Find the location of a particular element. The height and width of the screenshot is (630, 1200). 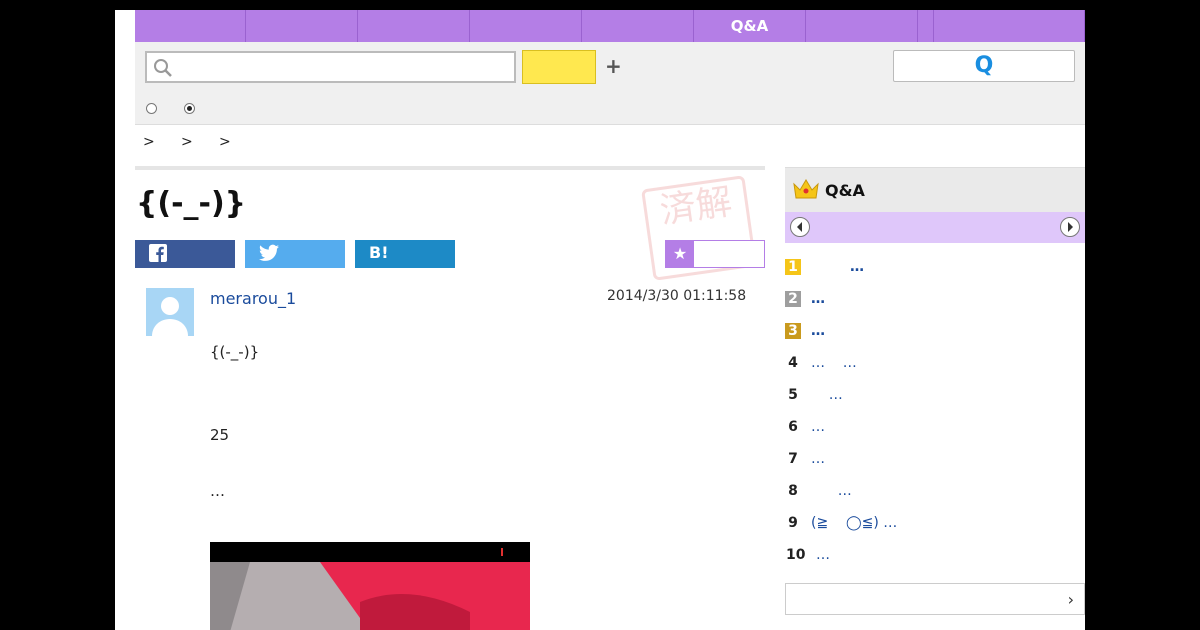

arrow-left-icon is located at coordinates (799, 227).